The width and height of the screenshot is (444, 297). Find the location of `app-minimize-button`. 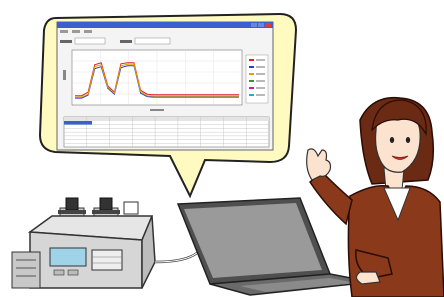

app-minimize-button is located at coordinates (254, 25).